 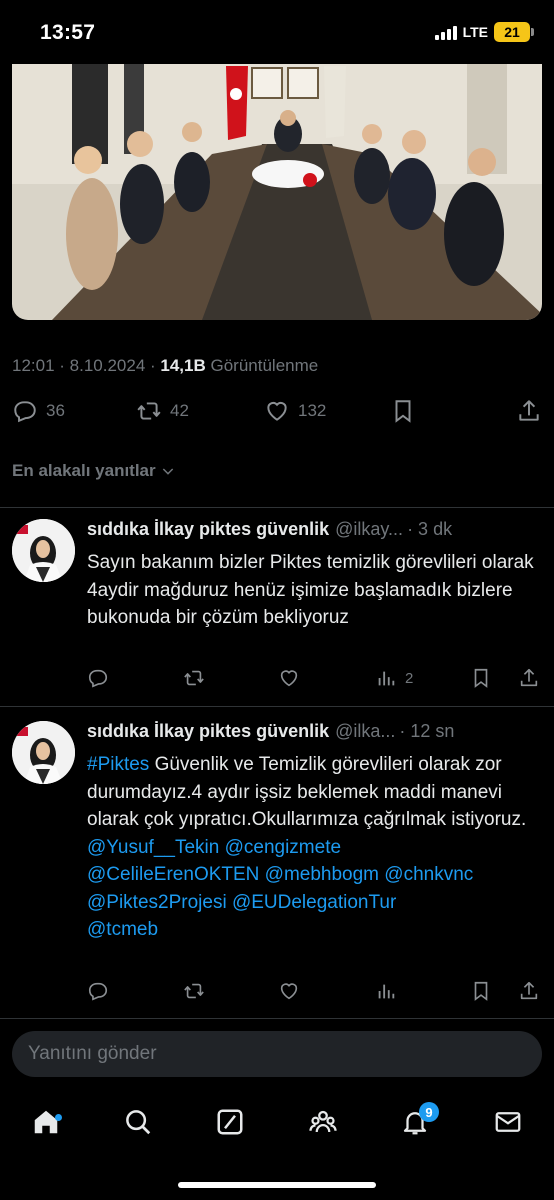 What do you see at coordinates (167, 471) in the screenshot?
I see `chevron-down-icon` at bounding box center [167, 471].